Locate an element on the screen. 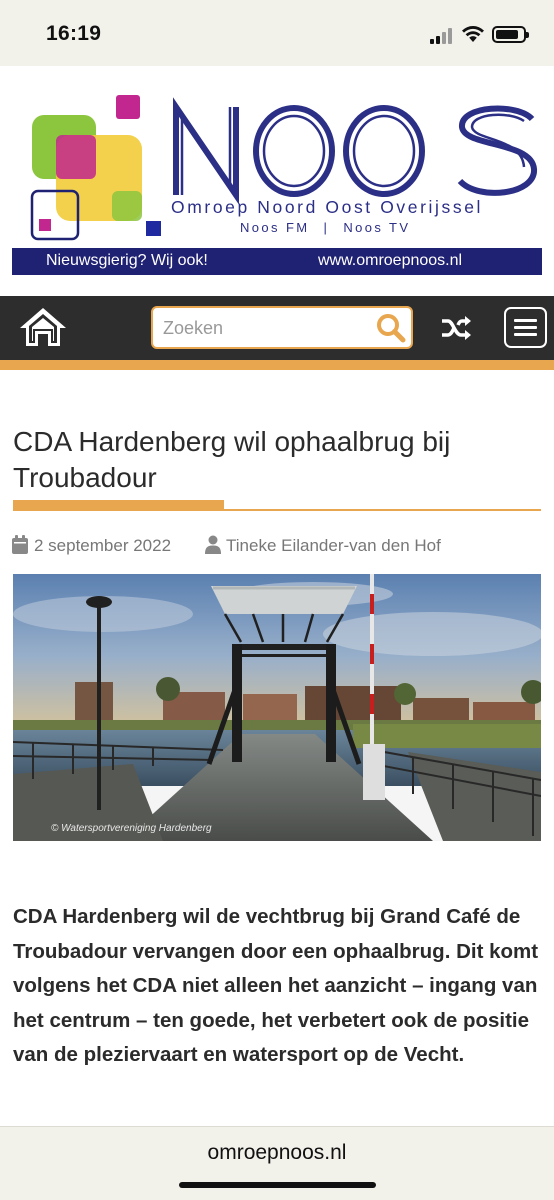  noos-tv-label: Noos TV is located at coordinates (377, 227).